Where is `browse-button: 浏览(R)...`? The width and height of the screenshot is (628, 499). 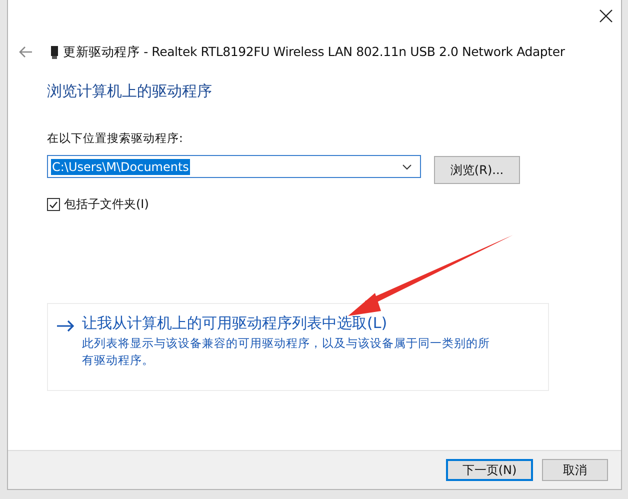
browse-button: 浏览(R)... is located at coordinates (477, 170).